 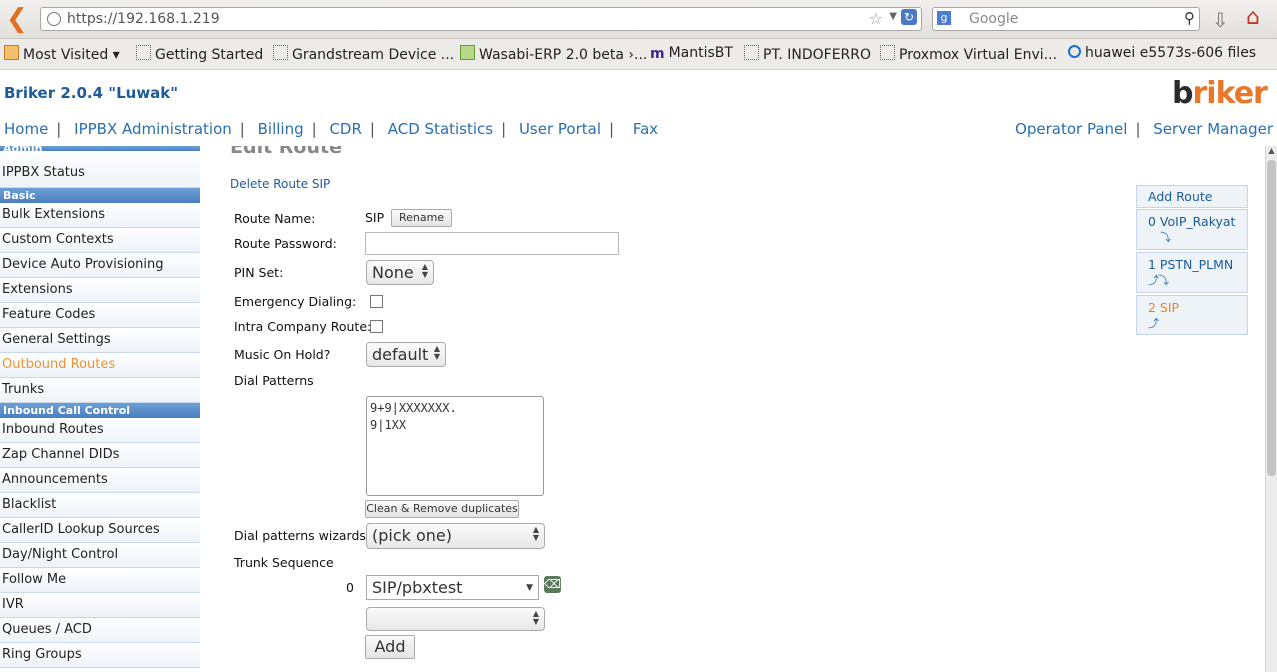 I want to click on sidebar-item-queues-acd: Queues / ACD, so click(x=100, y=630).